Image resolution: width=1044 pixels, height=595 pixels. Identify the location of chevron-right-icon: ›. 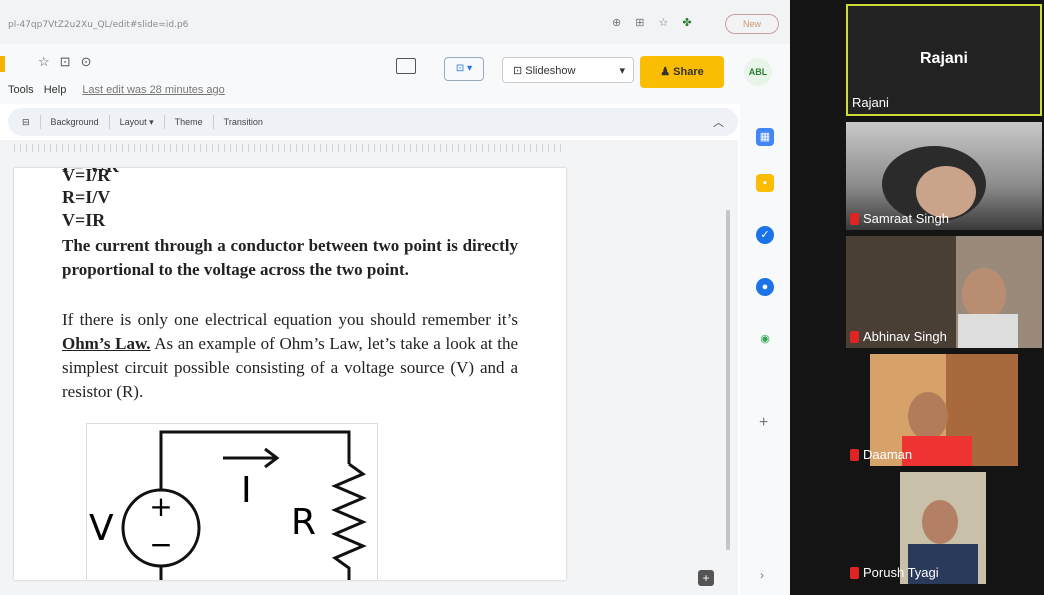
(762, 575).